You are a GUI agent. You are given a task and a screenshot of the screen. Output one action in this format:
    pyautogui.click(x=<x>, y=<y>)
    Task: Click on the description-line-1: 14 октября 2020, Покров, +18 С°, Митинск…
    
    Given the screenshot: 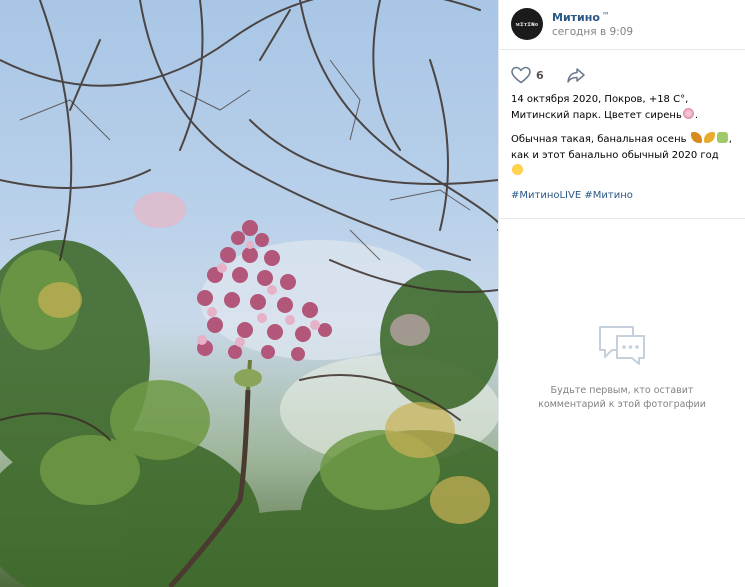 What is the action you would take?
    pyautogui.click(x=600, y=107)
    